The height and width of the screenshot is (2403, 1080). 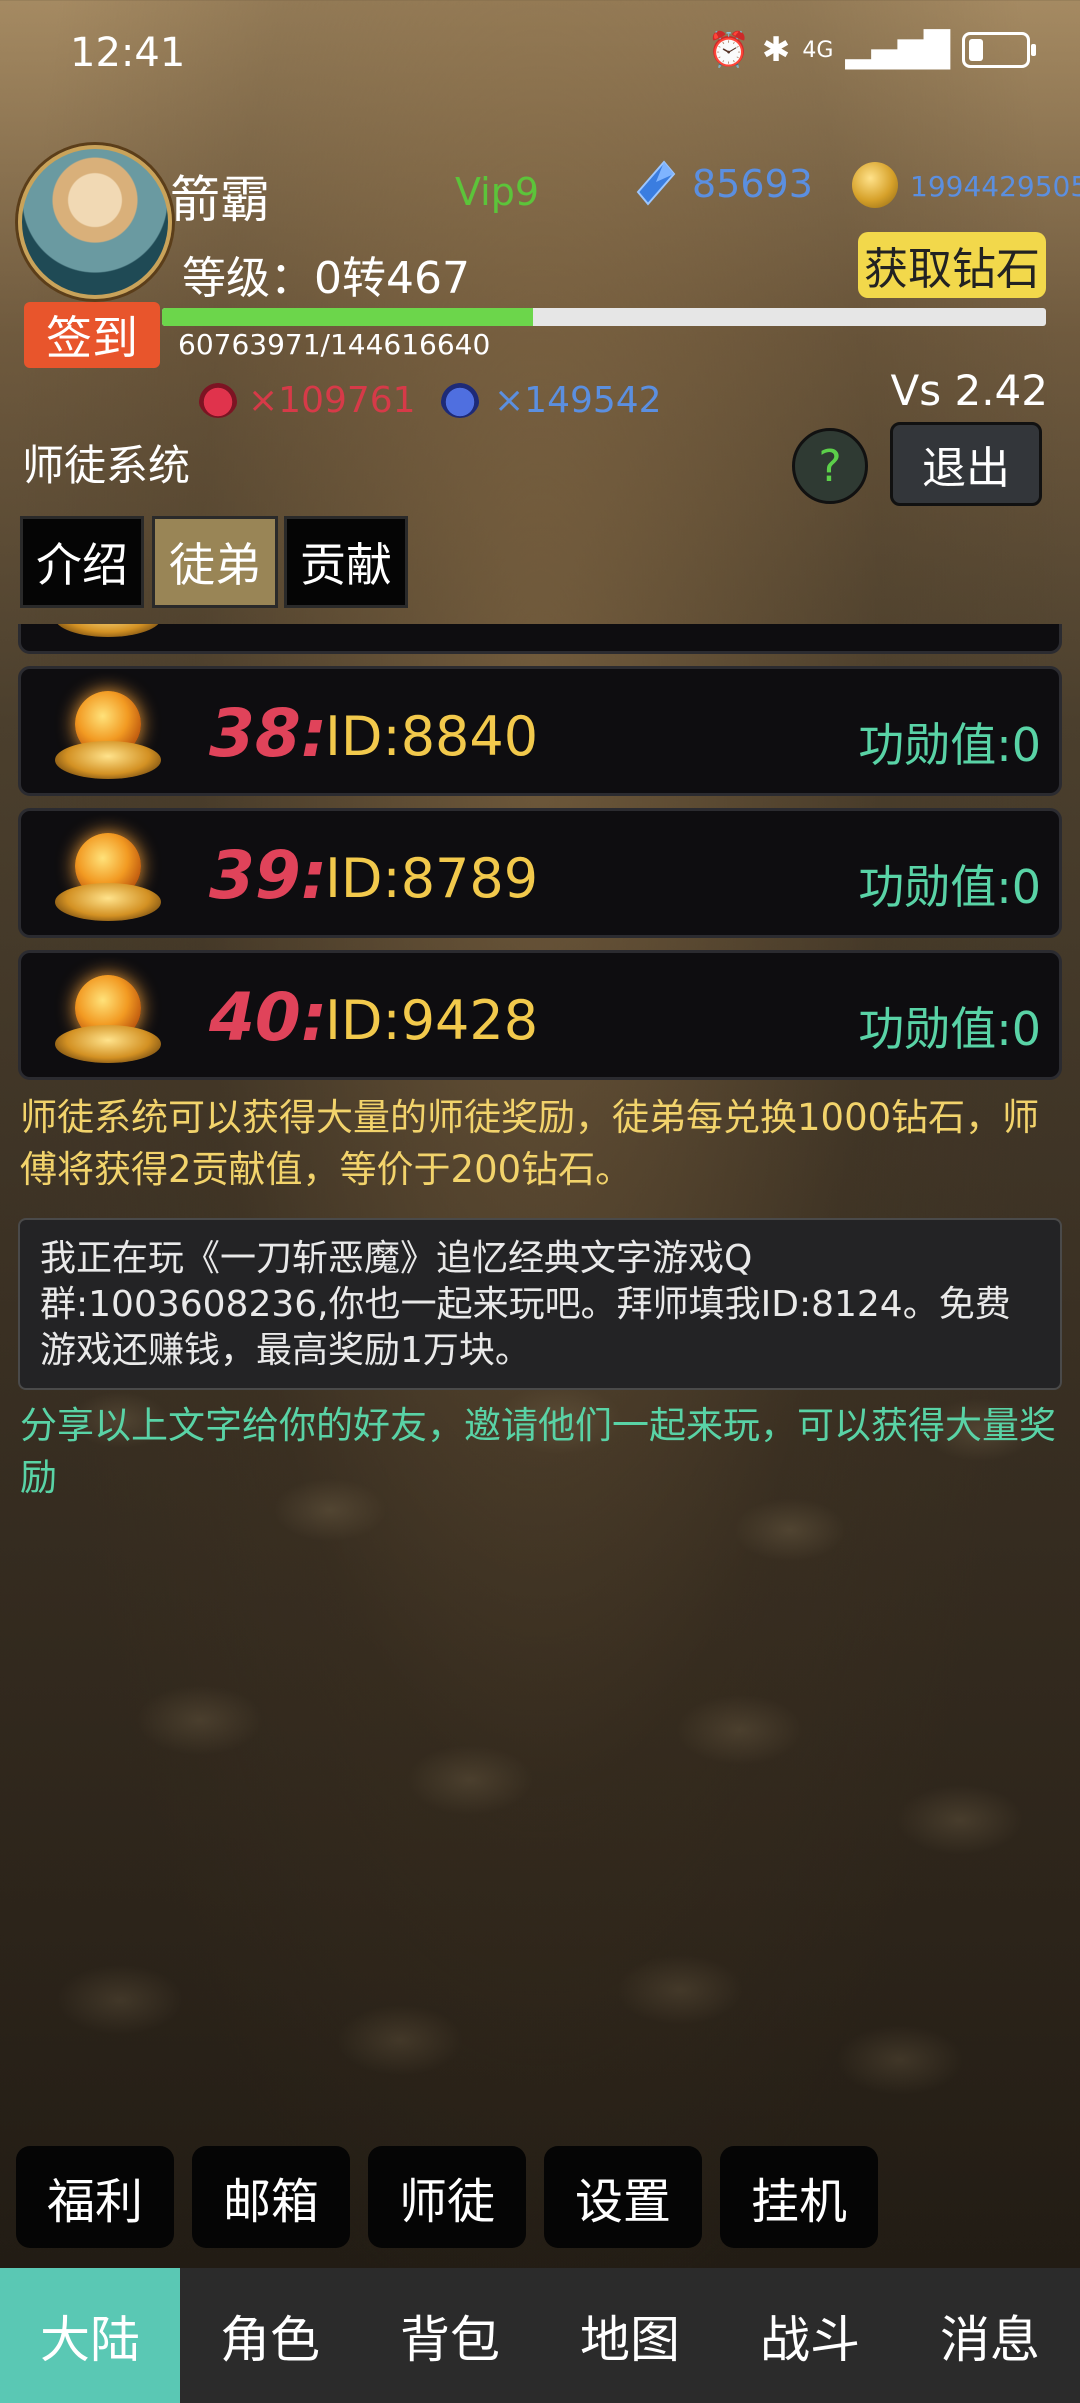 I want to click on exp-text: 60763971/144616640, so click(x=334, y=344).